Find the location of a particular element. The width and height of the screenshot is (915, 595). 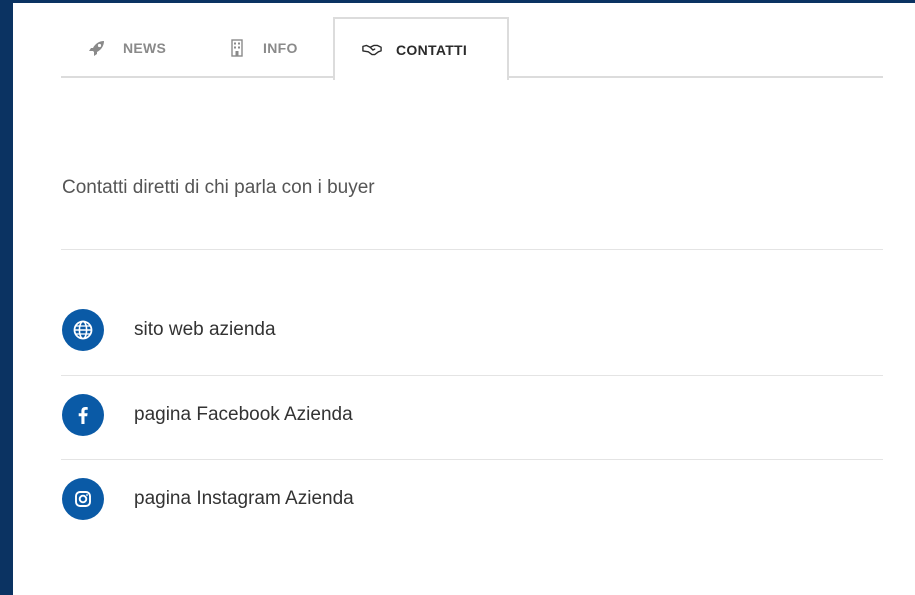

contact-instagram-label: pagina Instagram Azienda is located at coordinates (244, 498).